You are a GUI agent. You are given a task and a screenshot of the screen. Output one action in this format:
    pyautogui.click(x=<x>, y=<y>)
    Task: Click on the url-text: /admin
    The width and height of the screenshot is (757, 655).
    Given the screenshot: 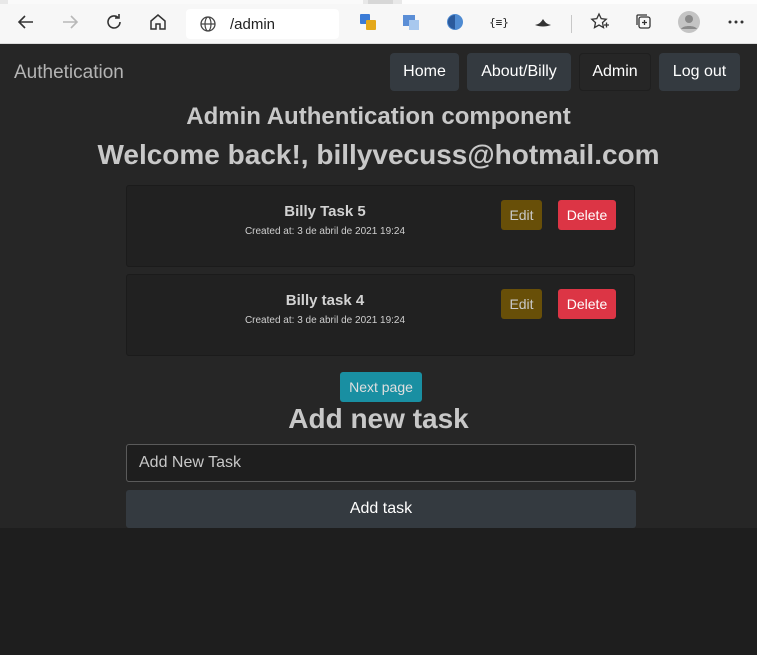 What is the action you would take?
    pyautogui.click(x=253, y=24)
    